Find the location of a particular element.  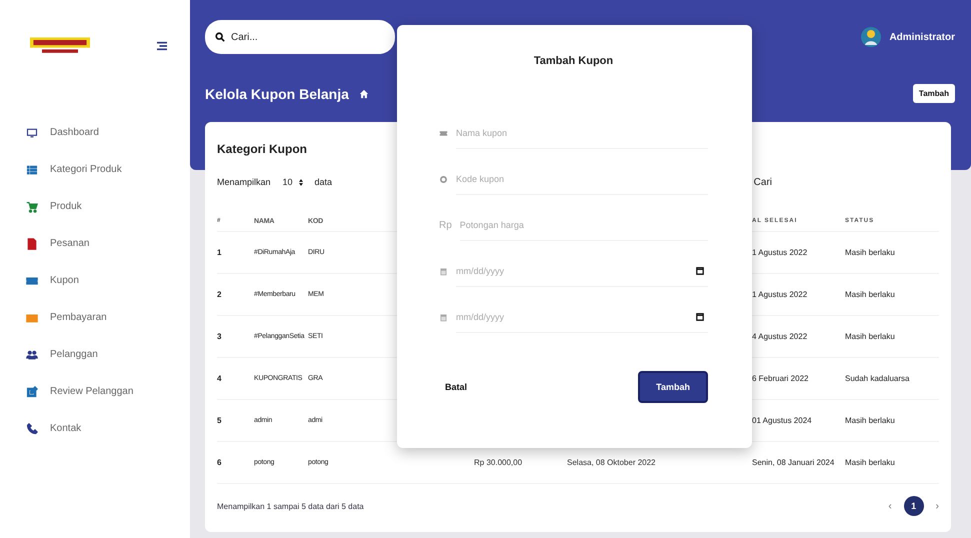

table-cell: 6 Februari 2022 is located at coordinates (780, 378).